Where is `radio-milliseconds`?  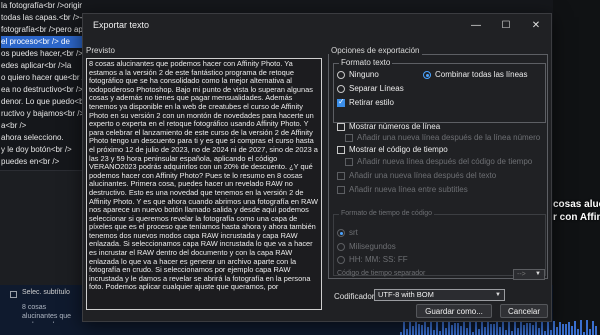
radio-milliseconds is located at coordinates (341, 247).